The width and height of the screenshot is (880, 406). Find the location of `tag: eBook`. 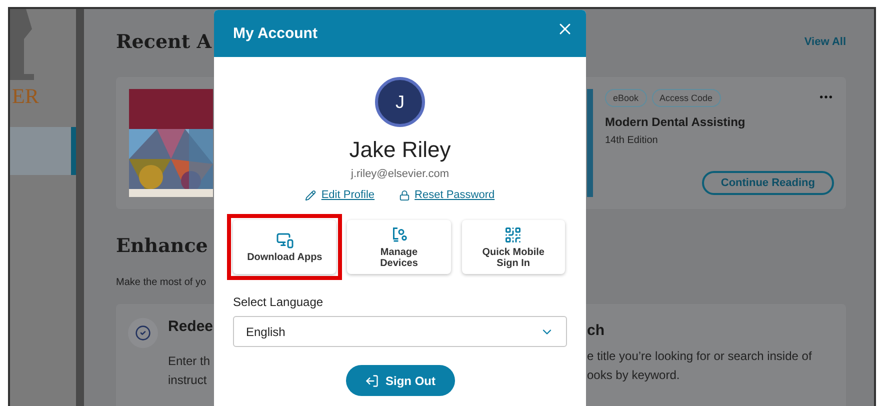

tag: eBook is located at coordinates (626, 98).